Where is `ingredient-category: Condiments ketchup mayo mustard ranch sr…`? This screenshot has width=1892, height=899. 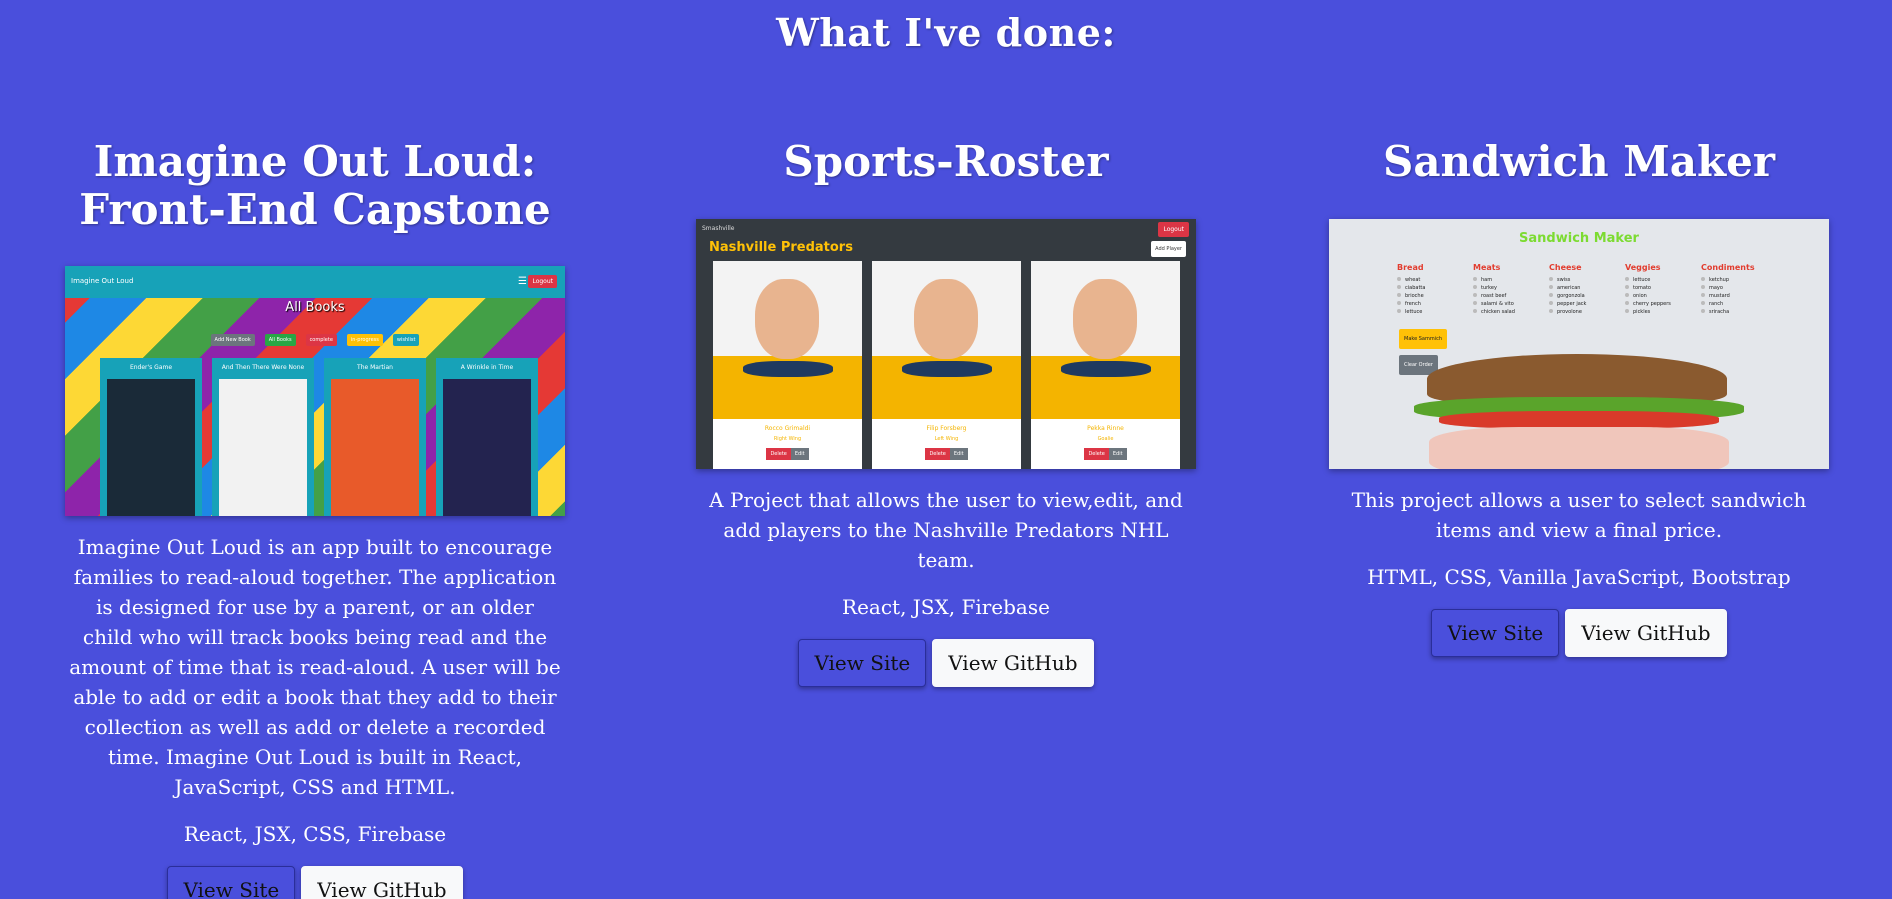
ingredient-category: Condiments ketchup mayo mustard ranch sr… is located at coordinates (1728, 289).